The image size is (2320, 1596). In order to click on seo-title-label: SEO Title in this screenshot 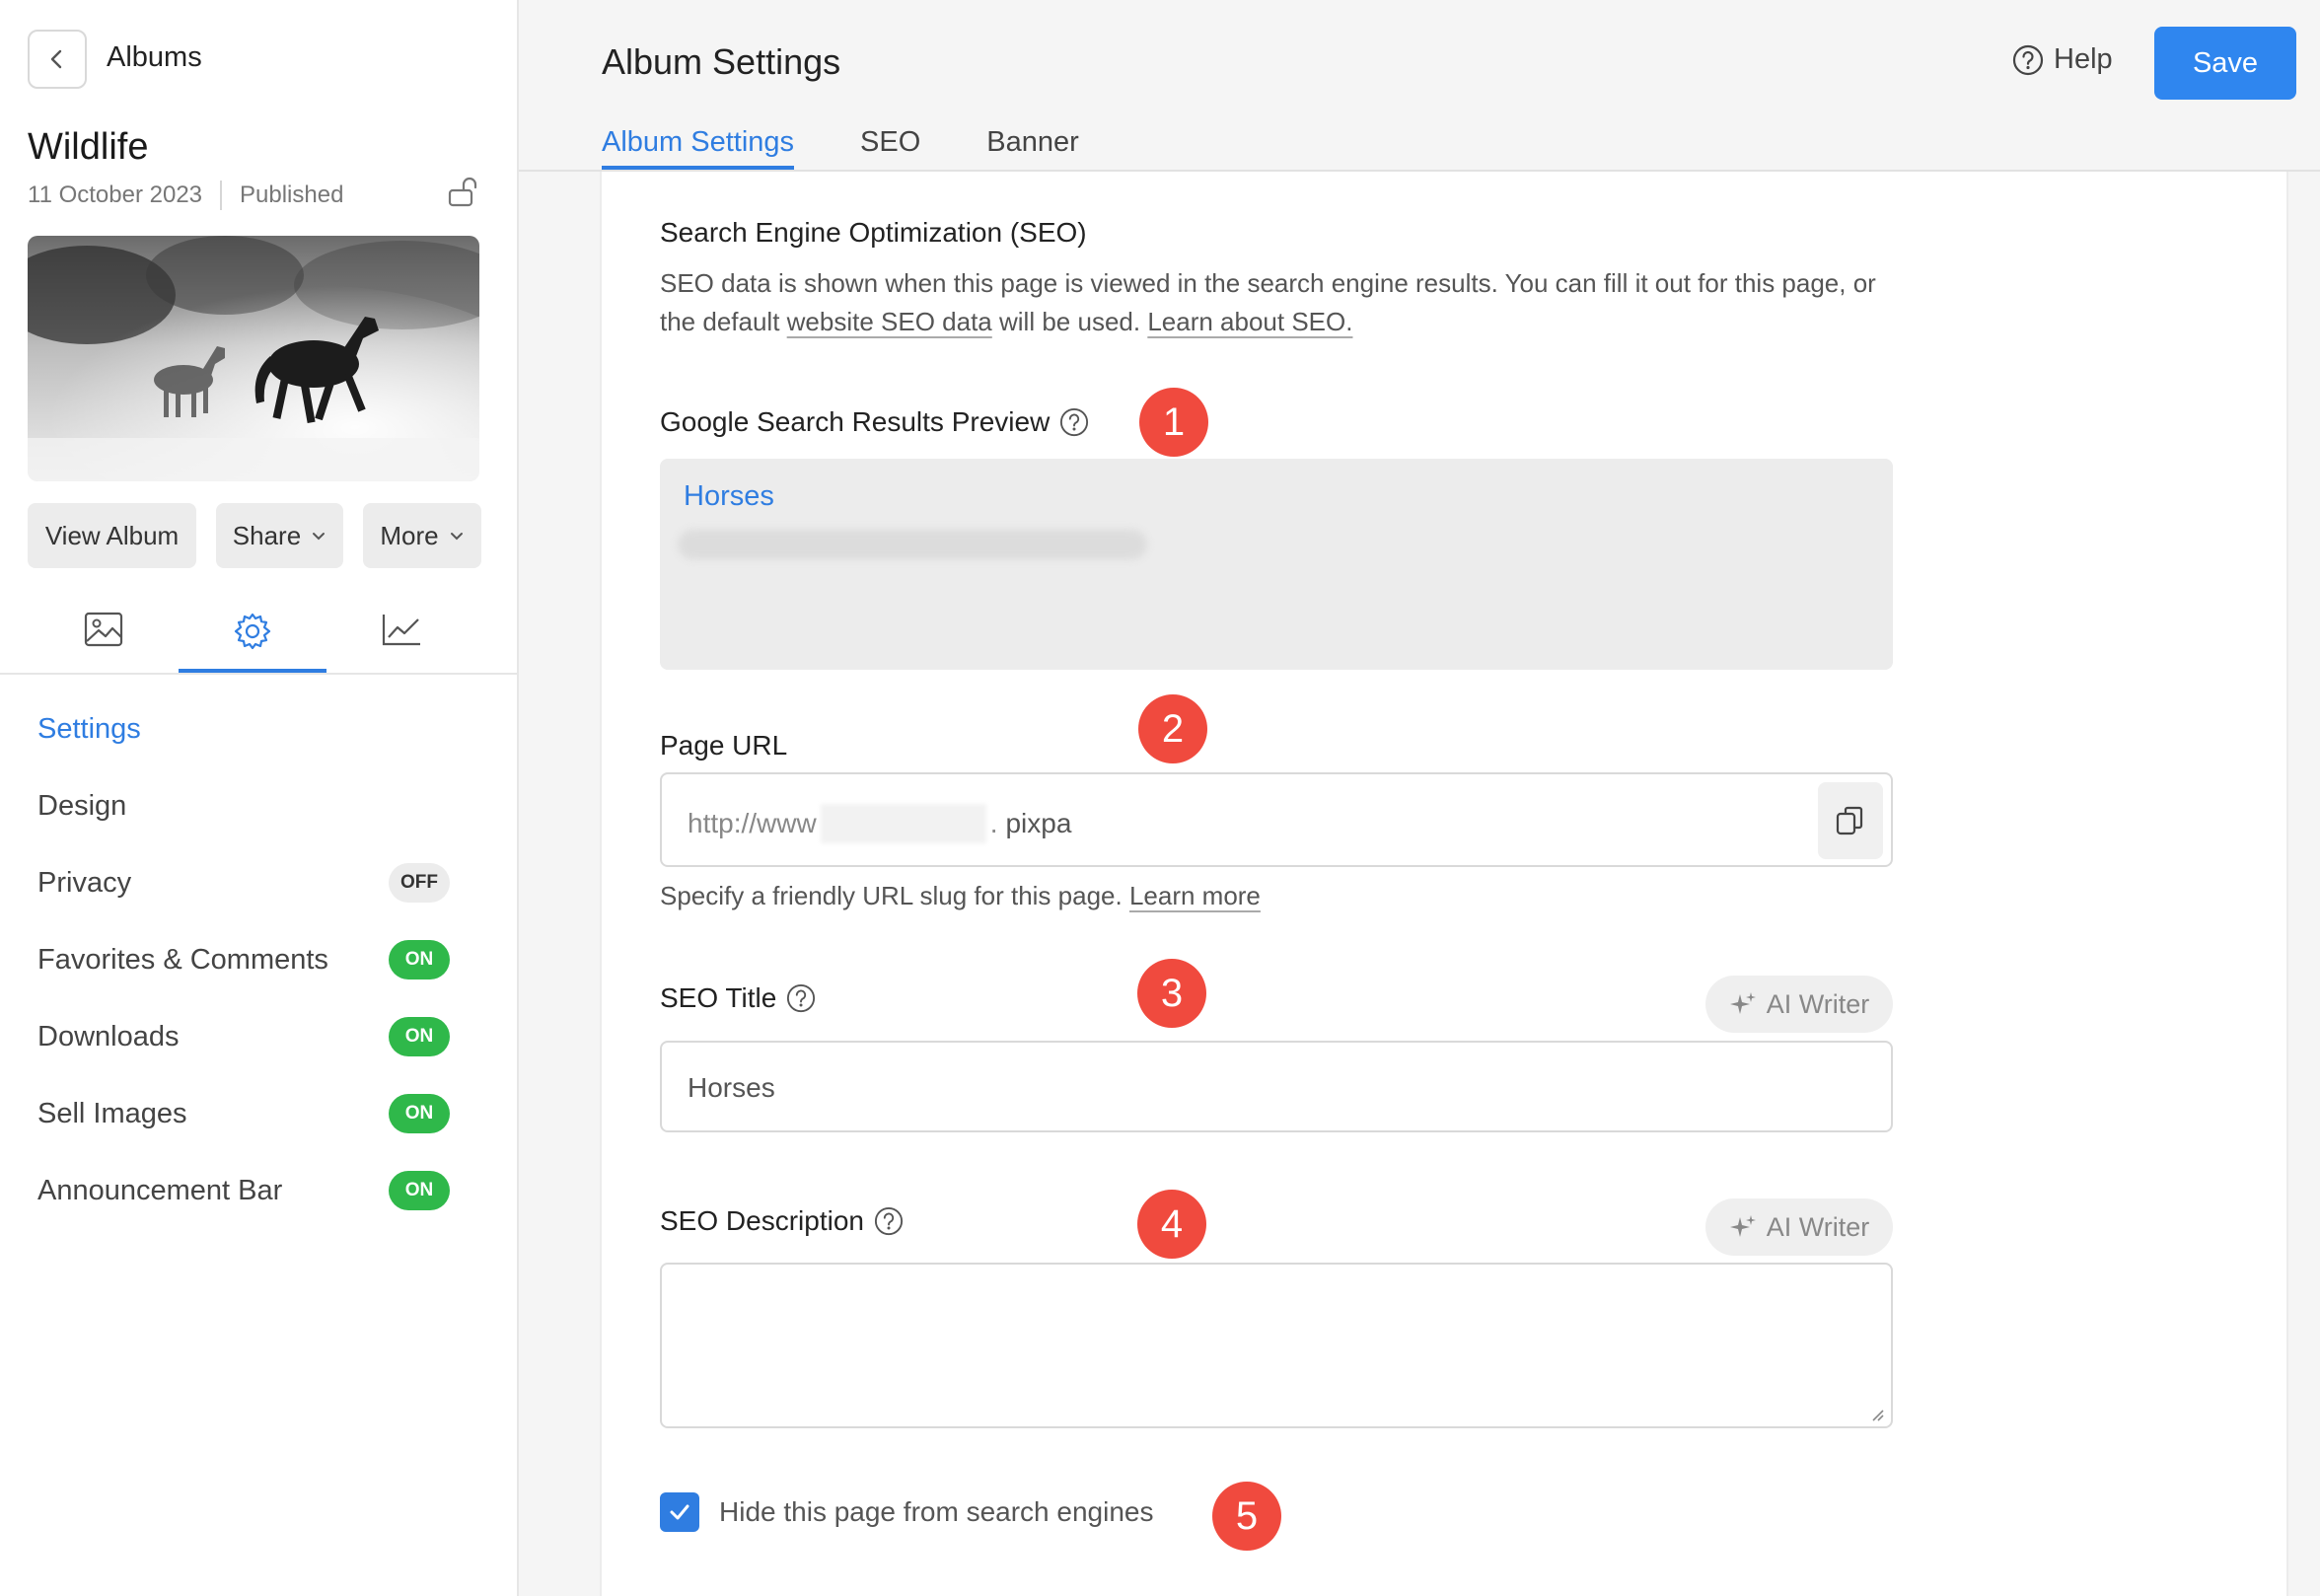, I will do `click(738, 998)`.